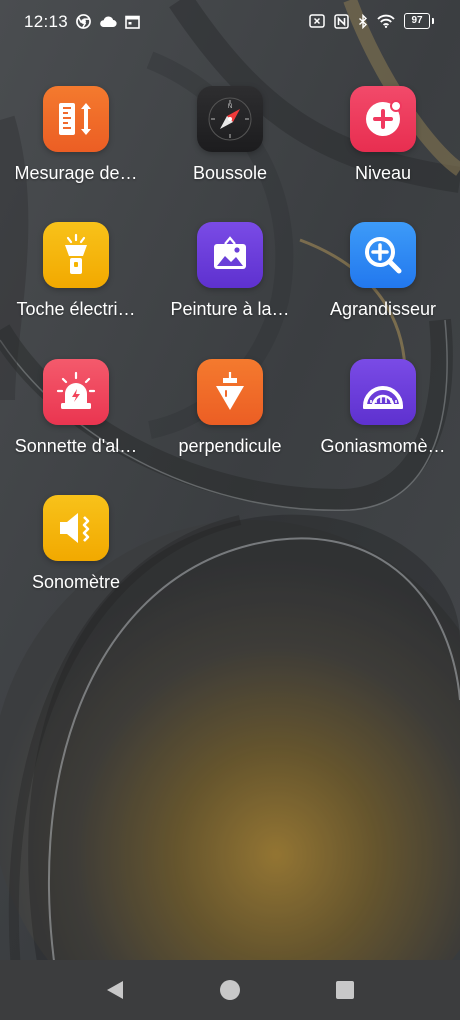 This screenshot has height=1020, width=460. I want to click on app-niveau: Niveau, so click(383, 135).